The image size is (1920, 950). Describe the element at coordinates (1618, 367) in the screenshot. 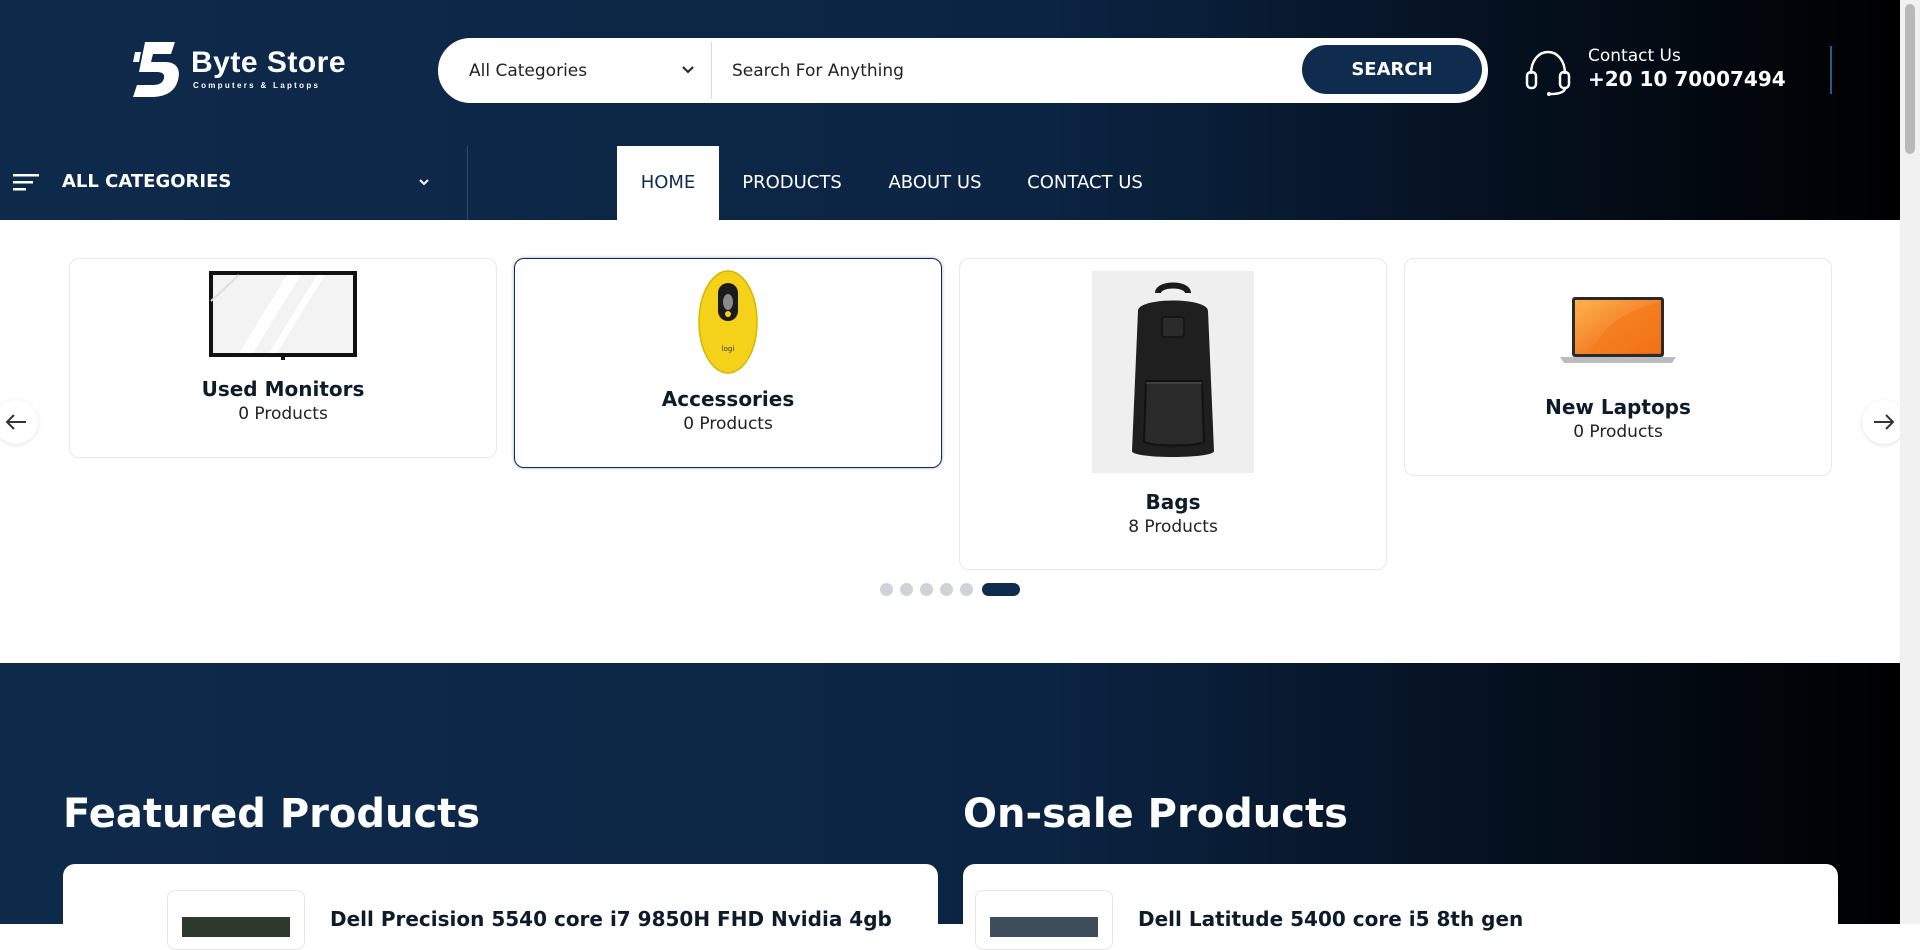

I see `category-card-new-laptops: New Laptops 0 Products` at that location.